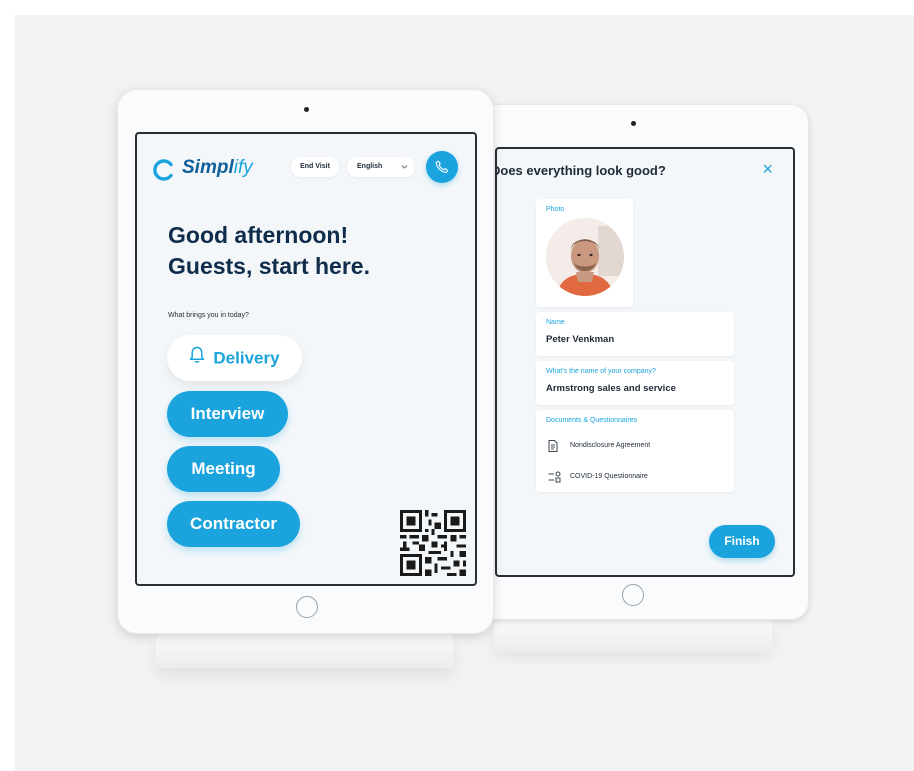  What do you see at coordinates (555, 478) in the screenshot?
I see `checklist-icon` at bounding box center [555, 478].